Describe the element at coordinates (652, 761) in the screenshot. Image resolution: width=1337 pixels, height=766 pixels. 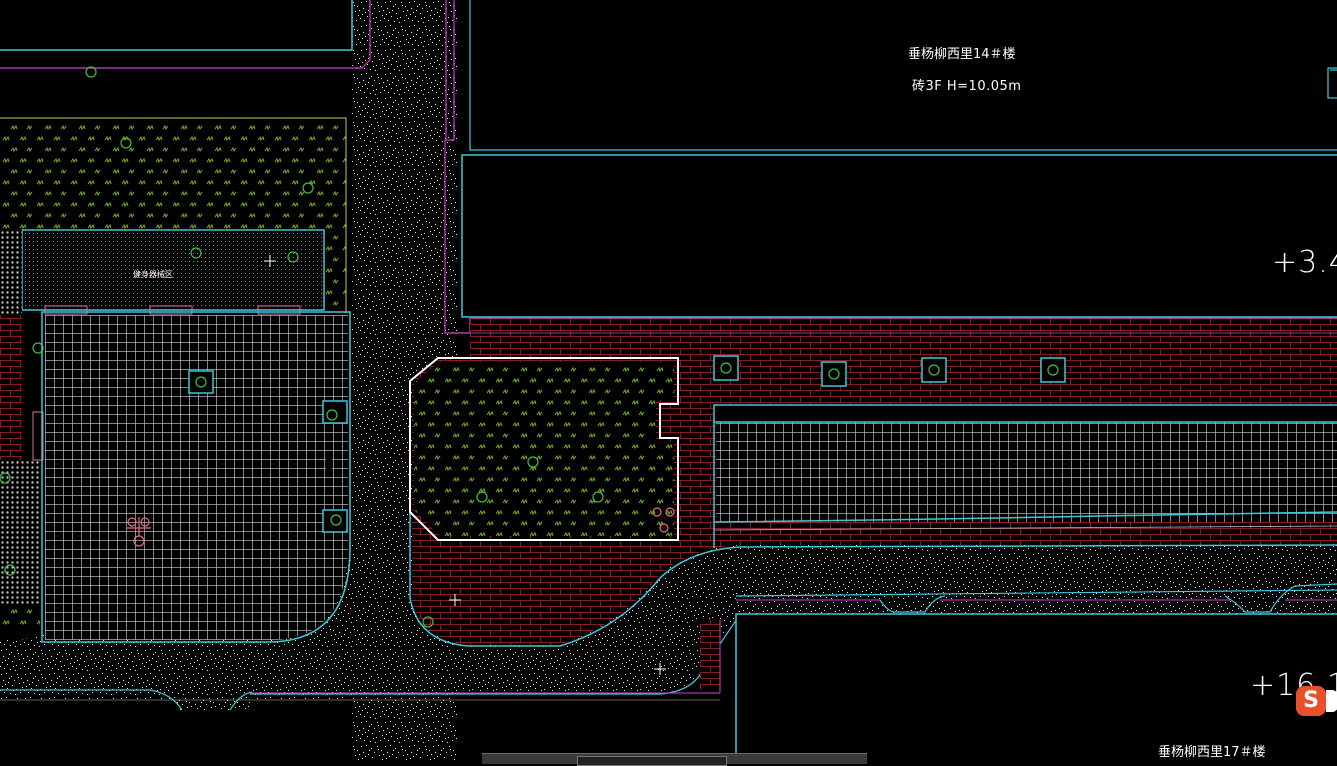
I see `status-bar-field` at that location.